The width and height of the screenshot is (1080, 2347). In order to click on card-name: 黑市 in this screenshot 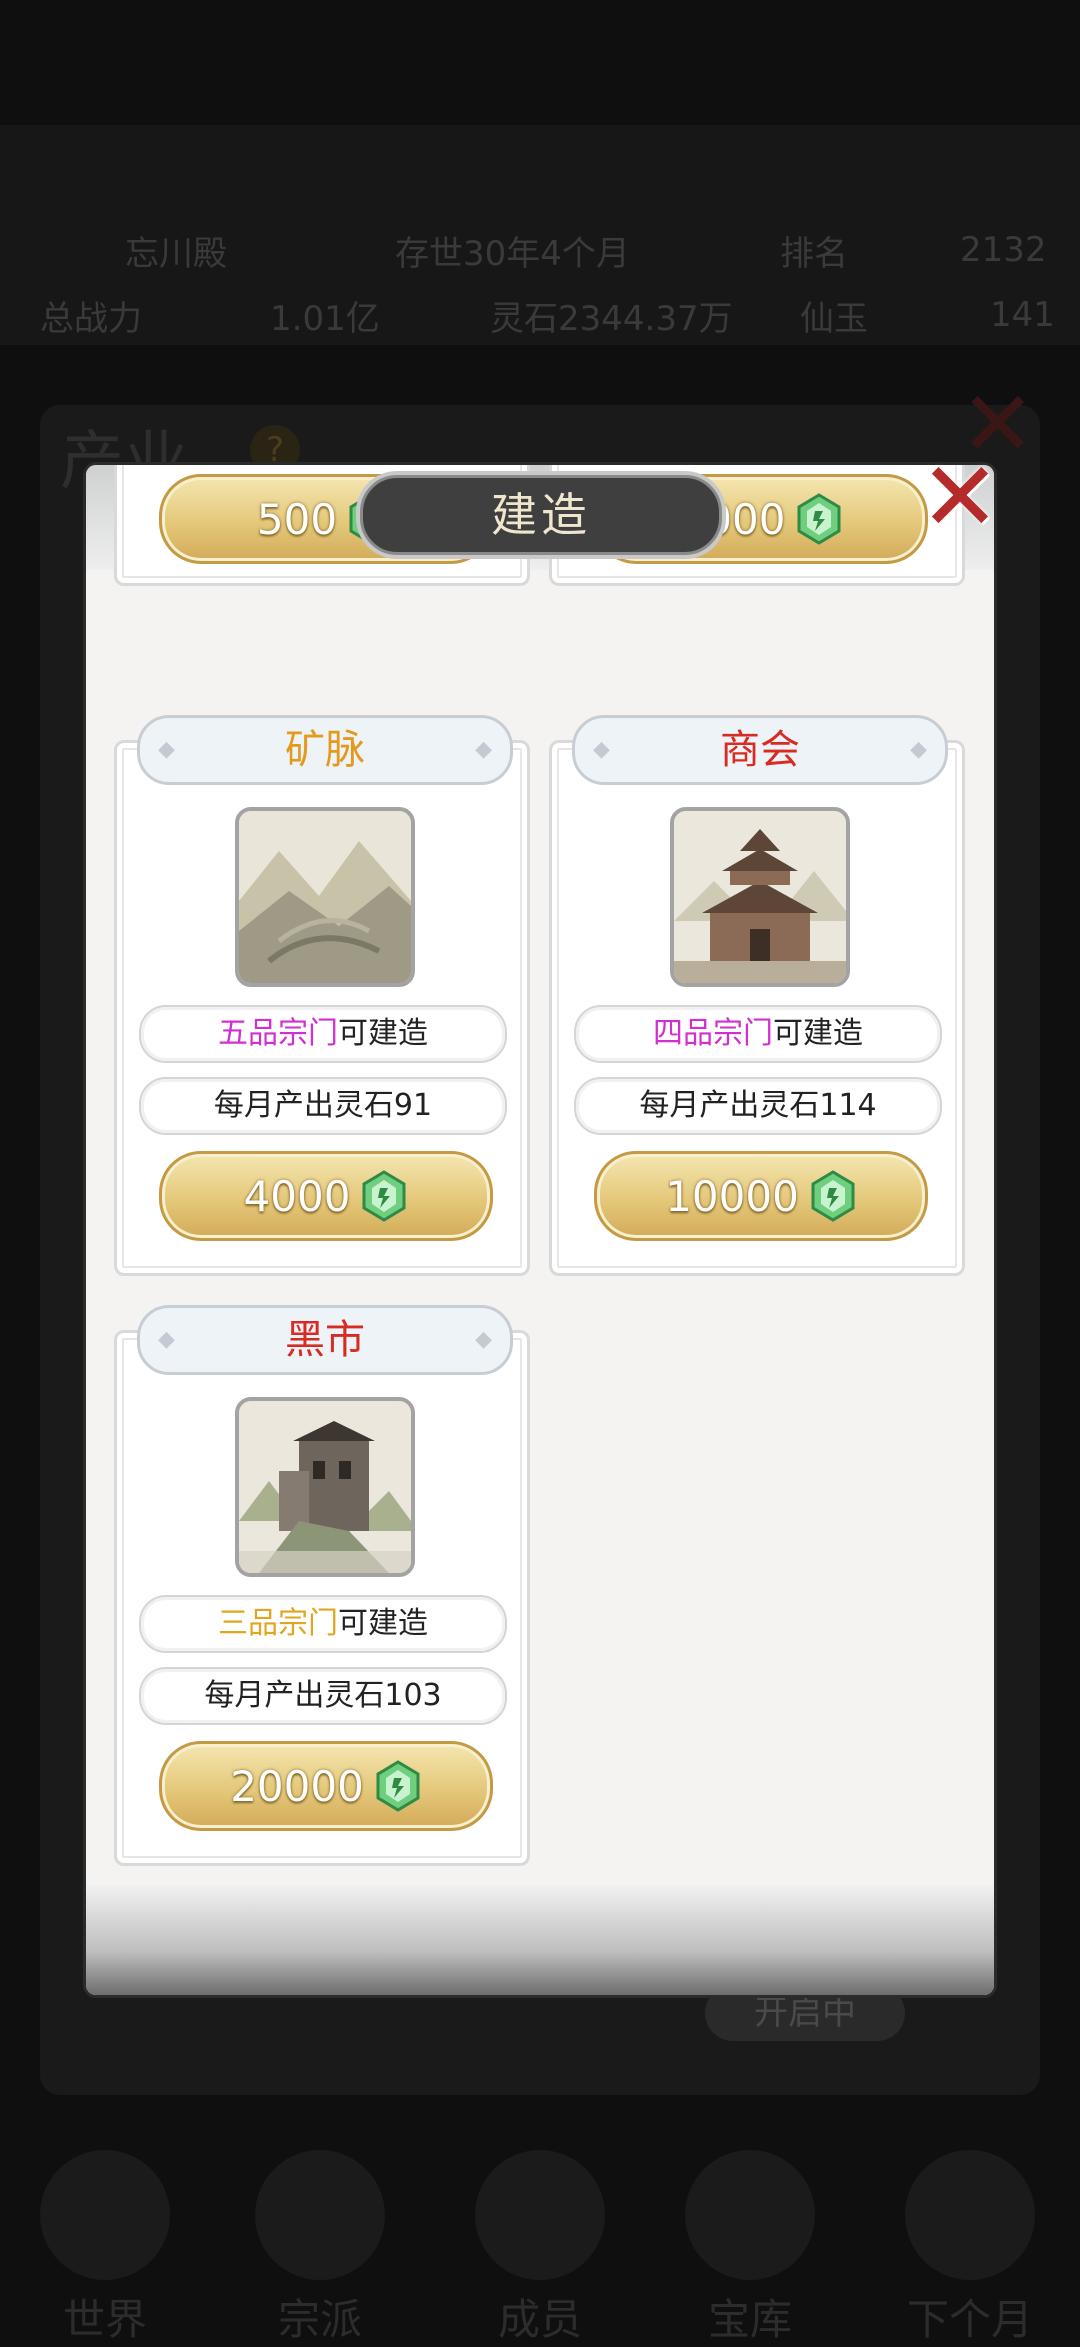, I will do `click(325, 1340)`.